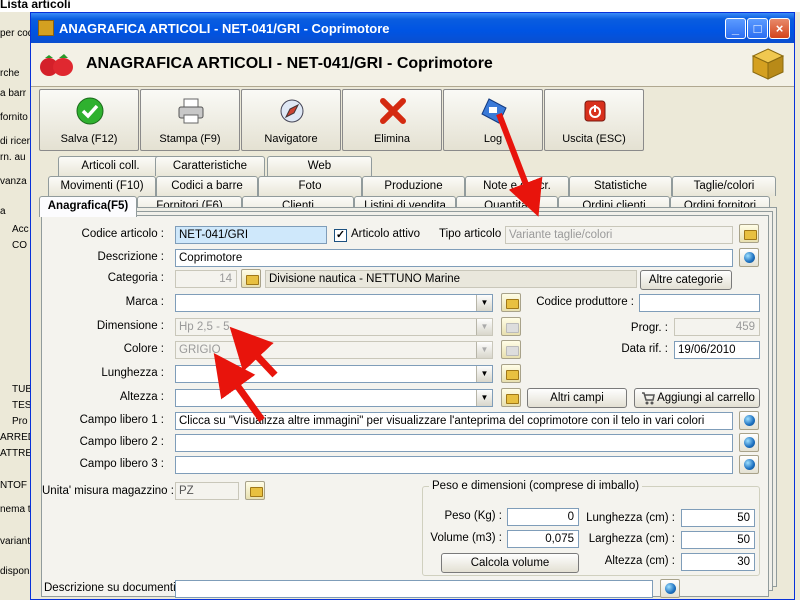 Image resolution: width=800 pixels, height=600 pixels. I want to click on arrow-to-colore, so click(239, 387).